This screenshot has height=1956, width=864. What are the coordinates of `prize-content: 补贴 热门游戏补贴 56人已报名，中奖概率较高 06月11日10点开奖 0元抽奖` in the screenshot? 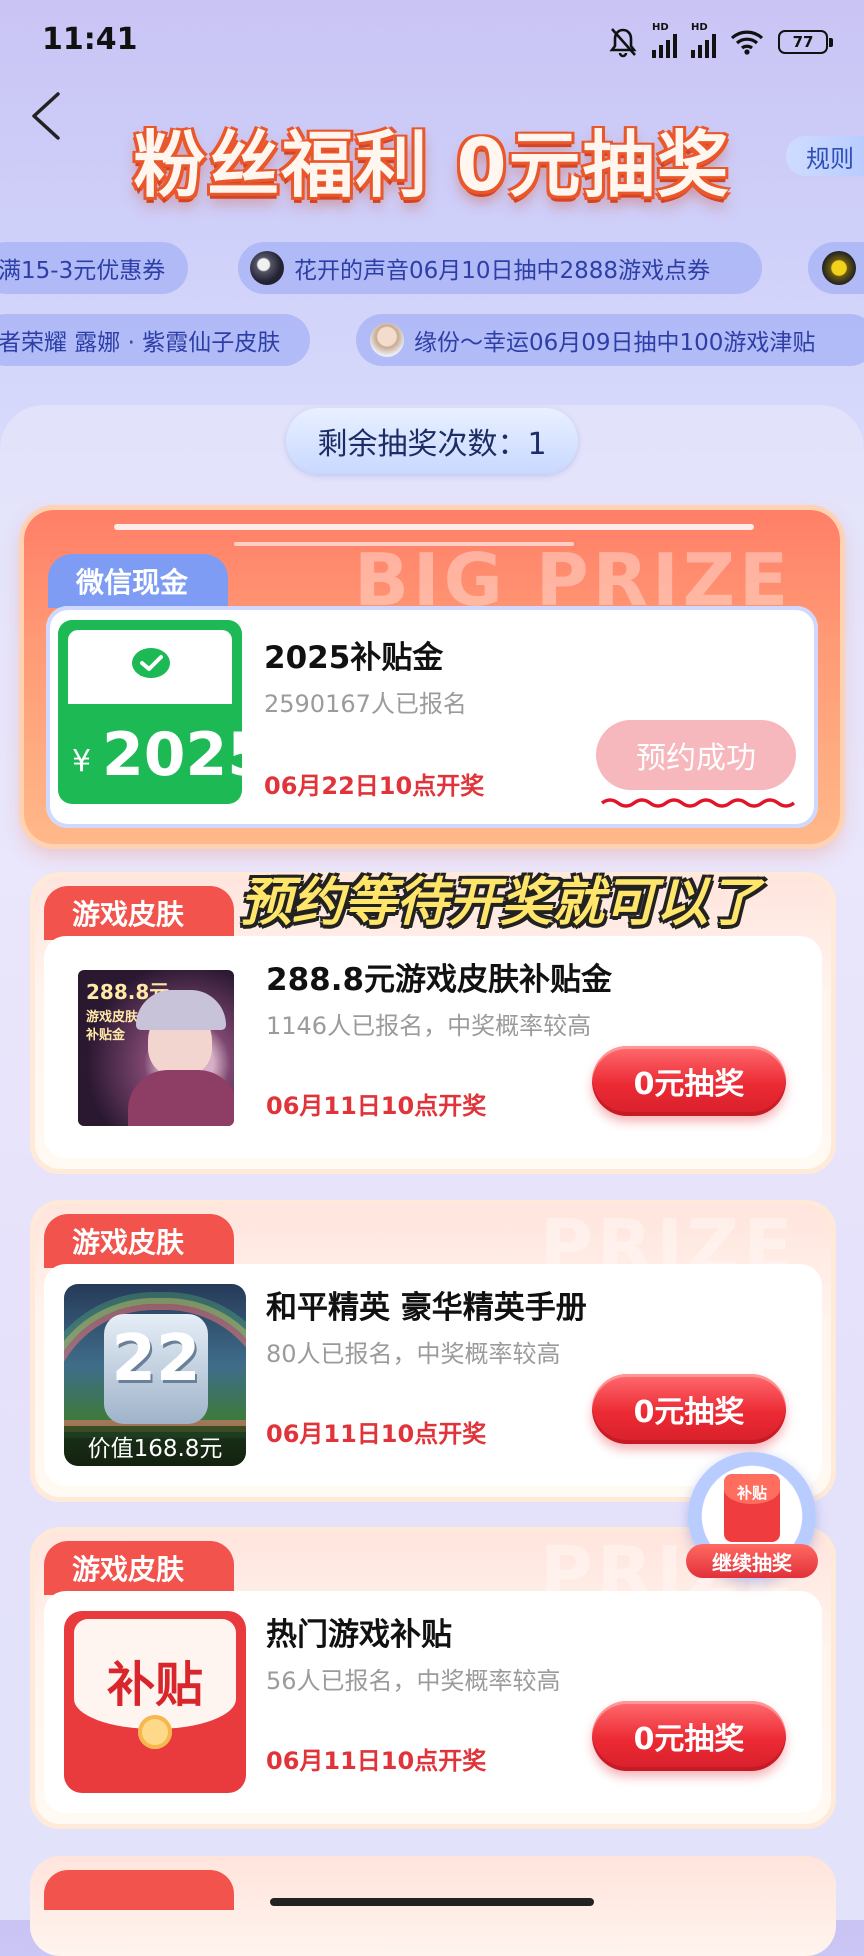 It's located at (433, 1702).